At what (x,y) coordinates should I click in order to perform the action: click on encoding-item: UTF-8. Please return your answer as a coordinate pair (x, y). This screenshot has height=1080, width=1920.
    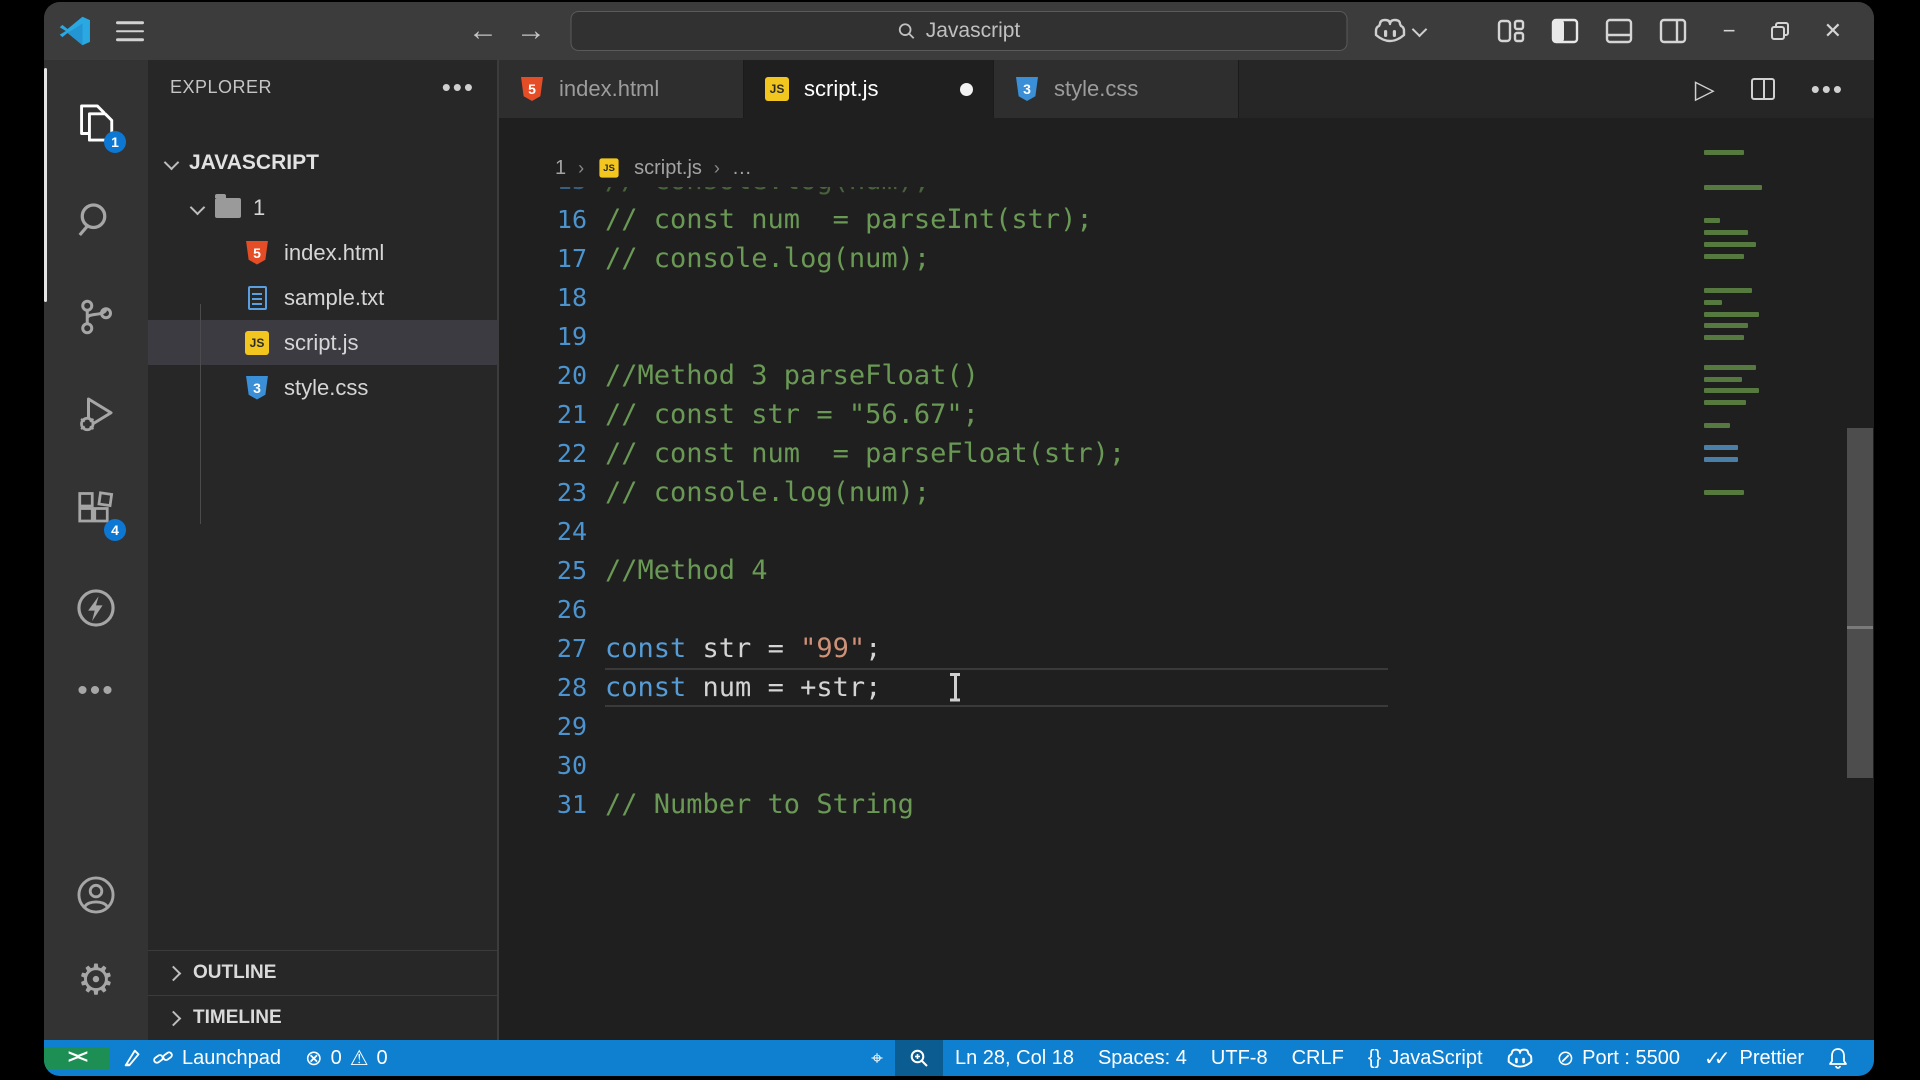
    Looking at the image, I should click on (1239, 1058).